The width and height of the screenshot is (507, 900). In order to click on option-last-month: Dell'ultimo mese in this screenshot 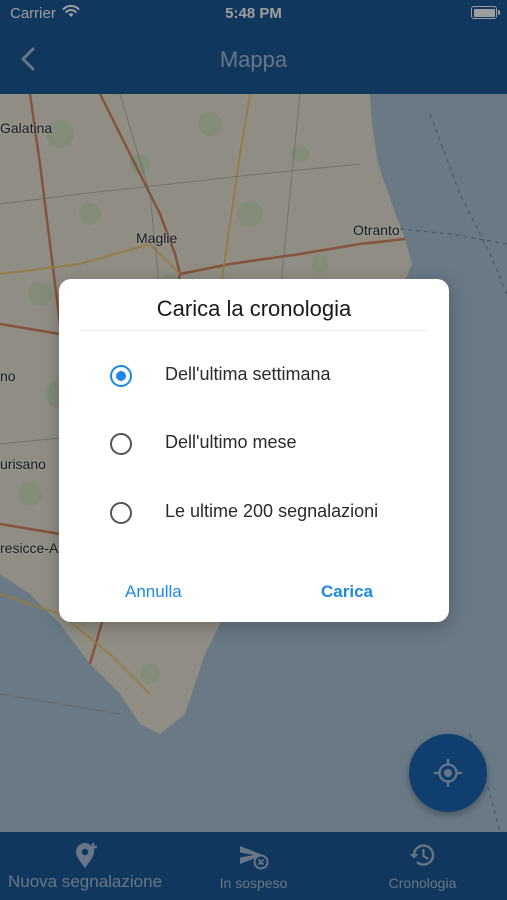, I will do `click(254, 444)`.